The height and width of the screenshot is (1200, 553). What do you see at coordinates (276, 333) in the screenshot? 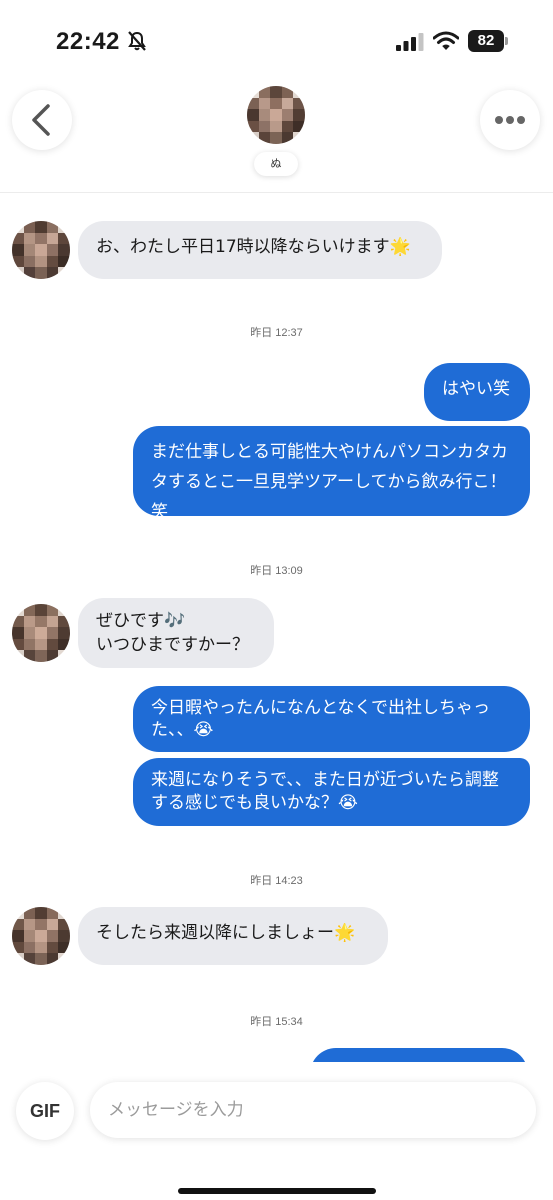
I see `message-timestamp: 昨日 12:37` at bounding box center [276, 333].